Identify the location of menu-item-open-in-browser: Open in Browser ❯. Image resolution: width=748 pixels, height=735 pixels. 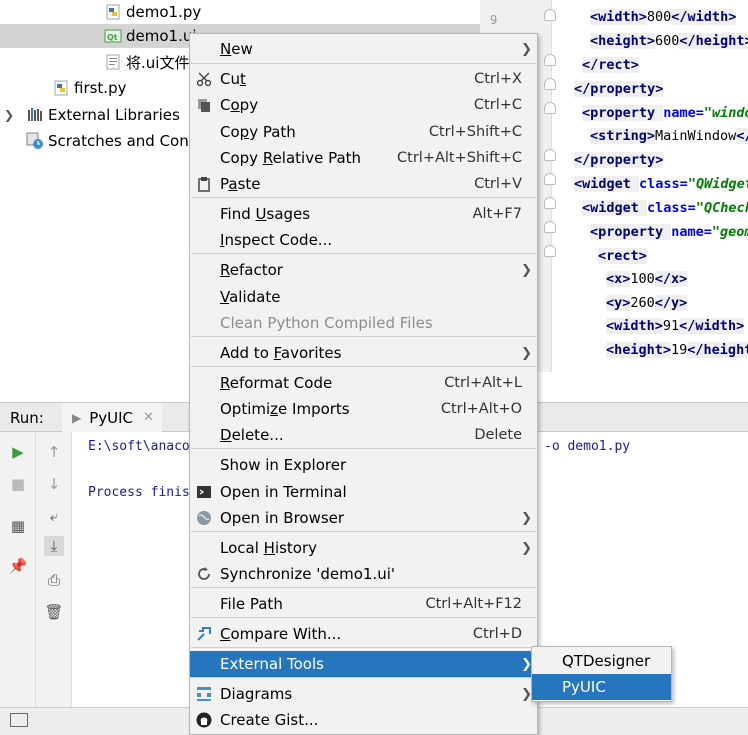
(363, 518).